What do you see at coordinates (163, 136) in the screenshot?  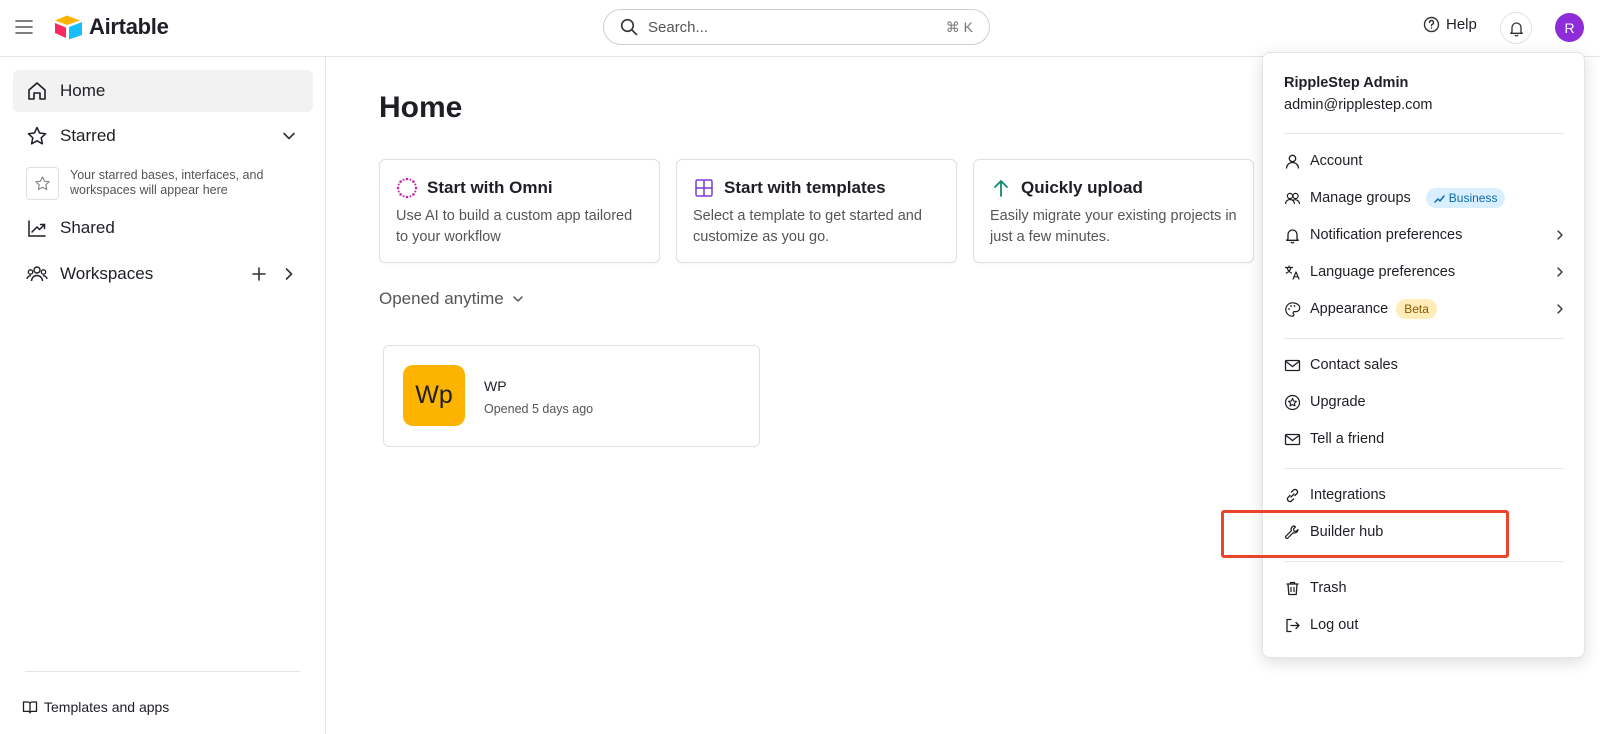 I see `sidebar-item-starred: Starred` at bounding box center [163, 136].